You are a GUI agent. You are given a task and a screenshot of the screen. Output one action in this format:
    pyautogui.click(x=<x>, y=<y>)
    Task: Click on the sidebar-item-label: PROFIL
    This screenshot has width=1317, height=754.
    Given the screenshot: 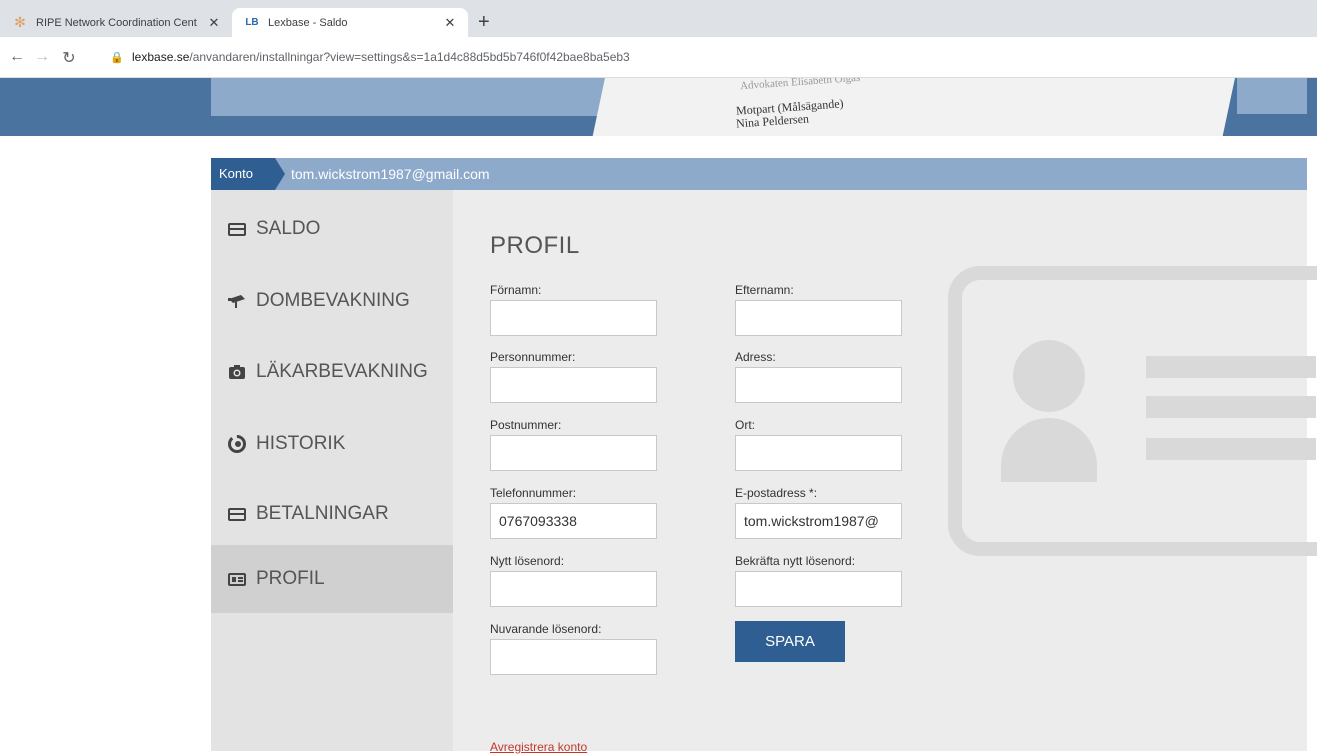 What is the action you would take?
    pyautogui.click(x=290, y=578)
    